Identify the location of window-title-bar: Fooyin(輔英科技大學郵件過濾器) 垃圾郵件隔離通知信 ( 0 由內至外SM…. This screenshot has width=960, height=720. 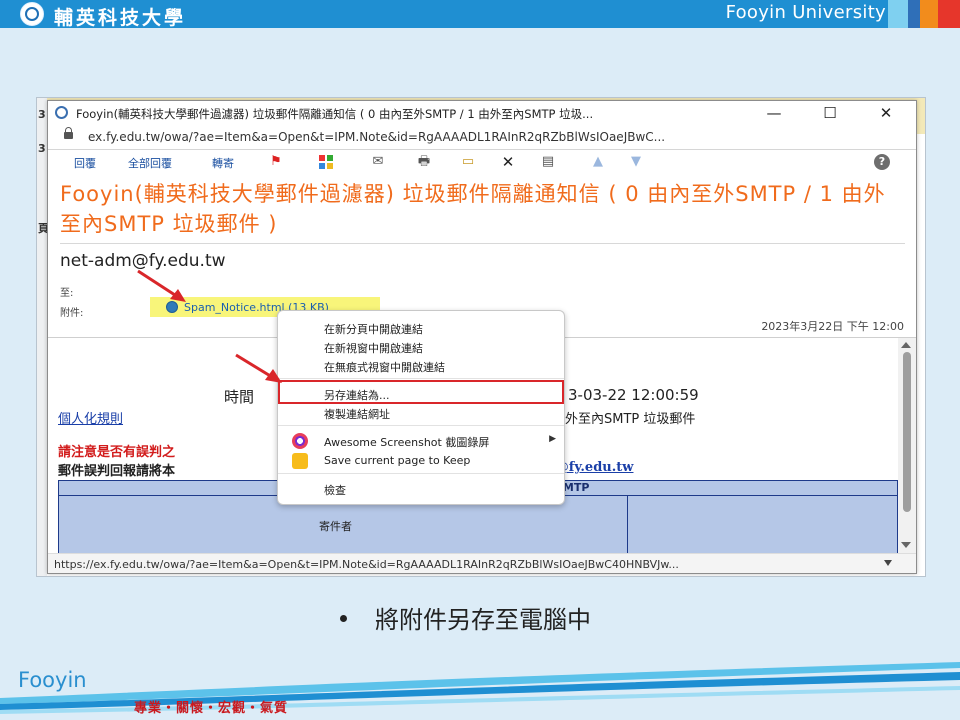
(482, 113).